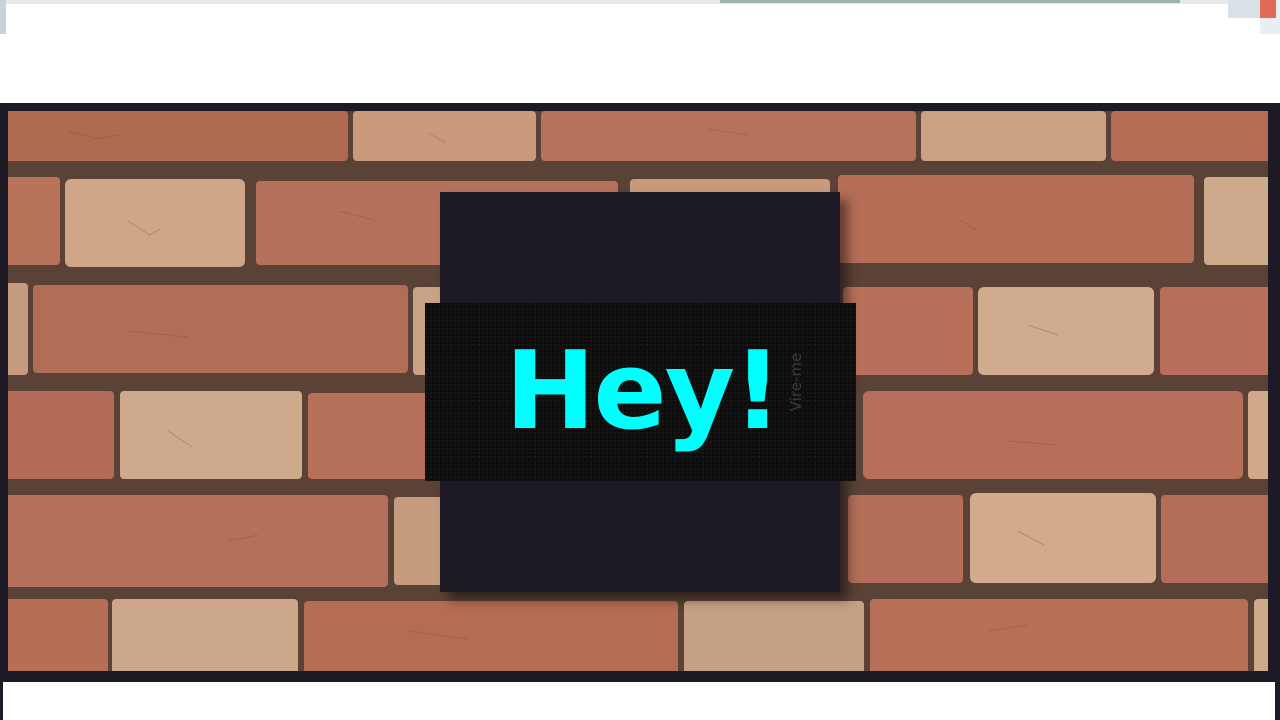 Image resolution: width=1280 pixels, height=720 pixels. I want to click on top-edge-accent, so click(950, 1).